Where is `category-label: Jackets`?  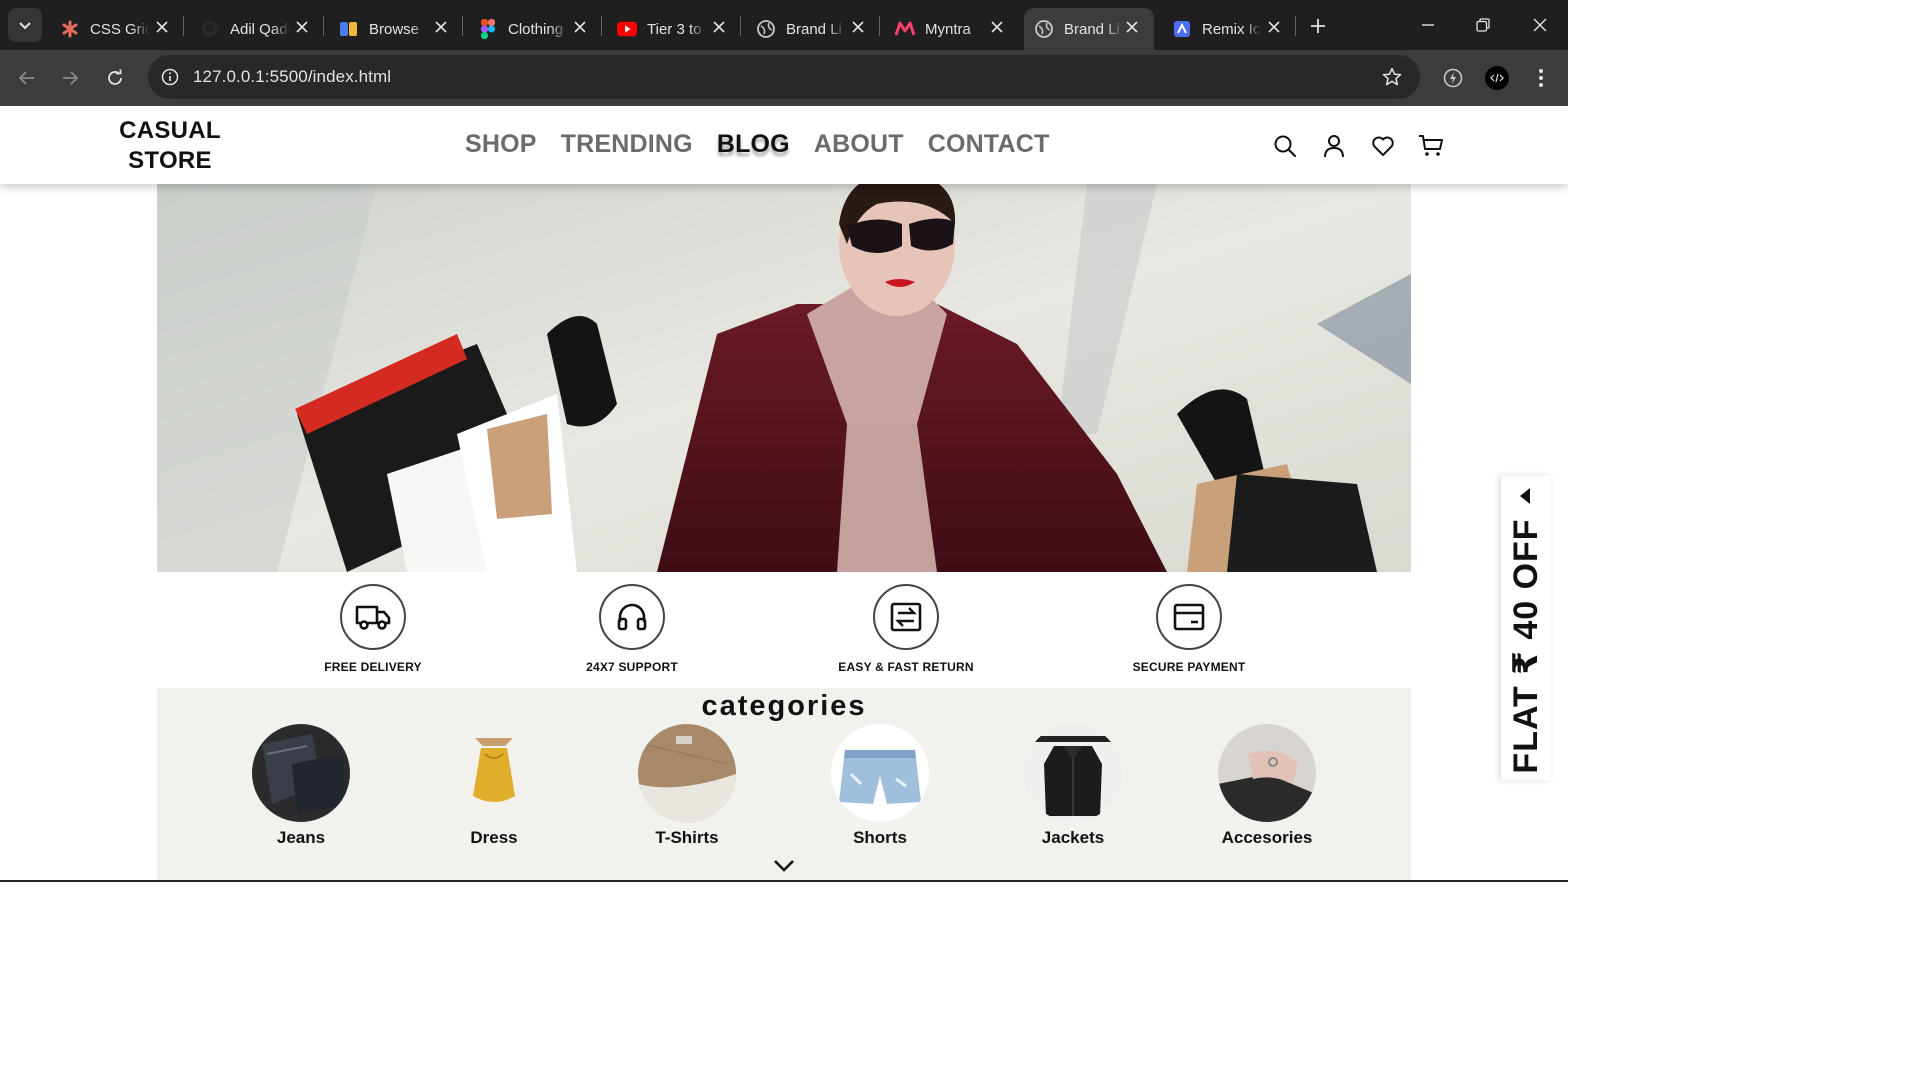
category-label: Jackets is located at coordinates (1073, 837).